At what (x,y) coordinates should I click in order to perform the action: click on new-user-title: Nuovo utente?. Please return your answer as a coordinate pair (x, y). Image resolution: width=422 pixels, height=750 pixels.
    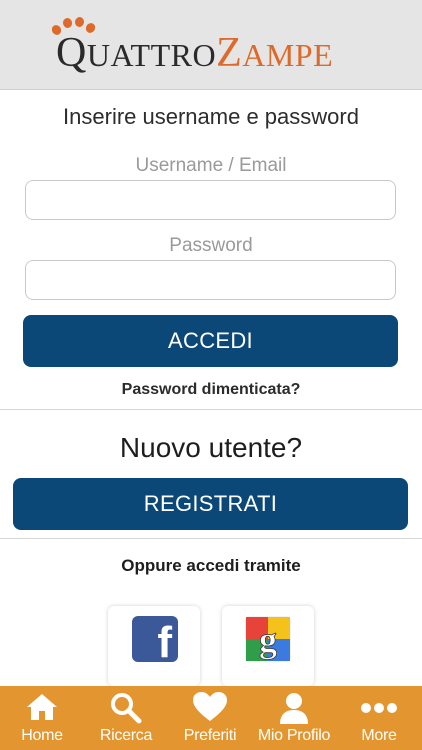
    Looking at the image, I should click on (211, 447).